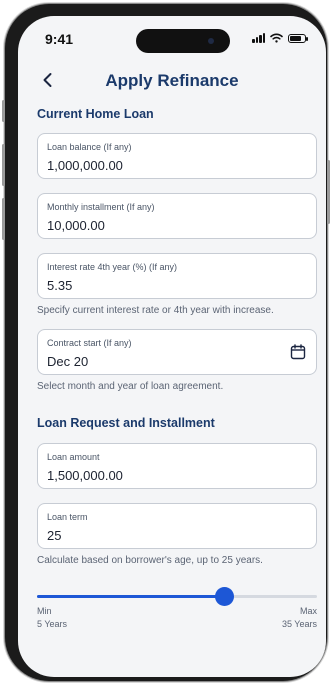  Describe the element at coordinates (3, 219) in the screenshot. I see `volume-down-button` at that location.